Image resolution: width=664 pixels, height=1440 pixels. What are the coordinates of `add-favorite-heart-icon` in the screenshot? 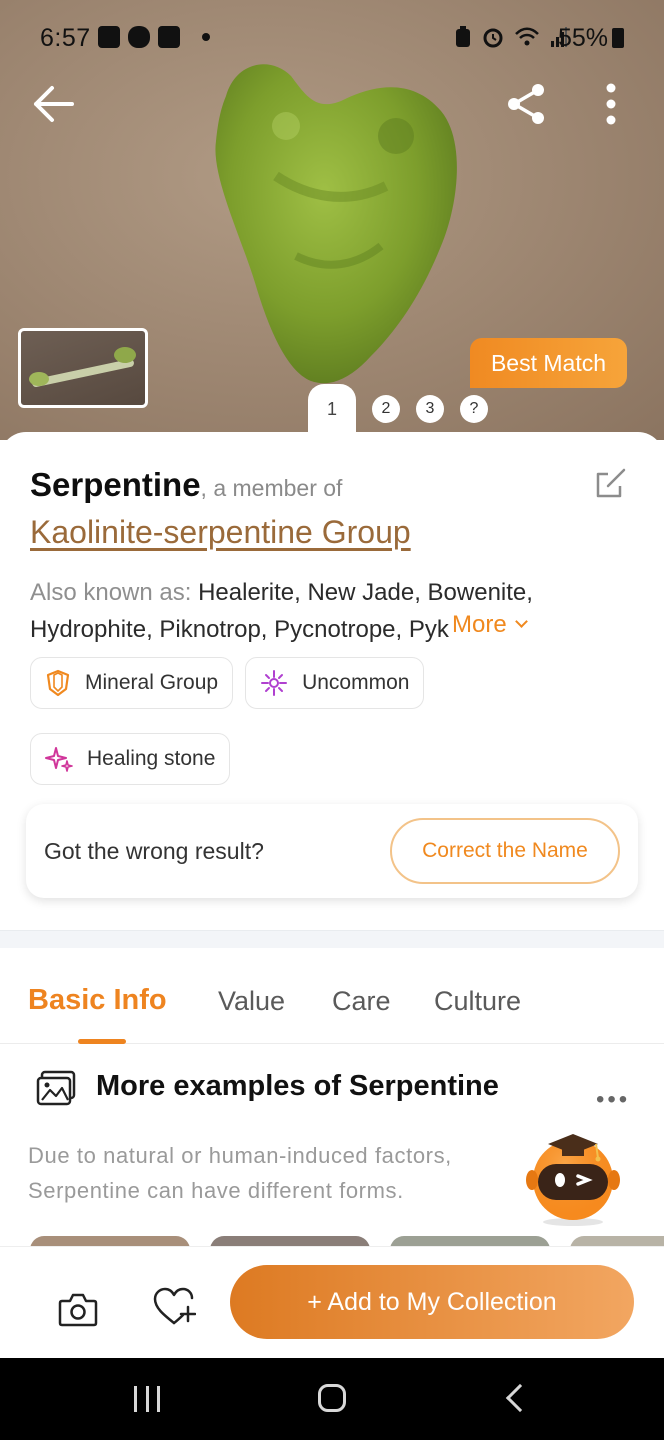 It's located at (174, 1307).